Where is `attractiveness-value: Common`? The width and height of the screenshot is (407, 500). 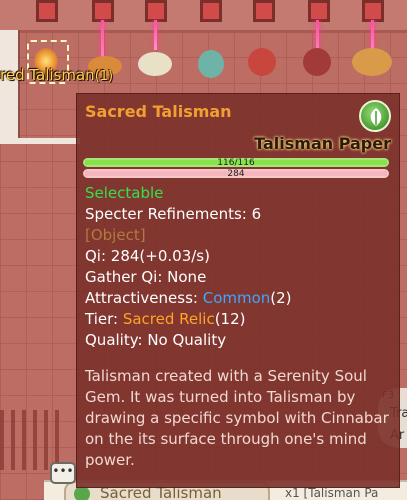
attractiveness-value: Common is located at coordinates (236, 298).